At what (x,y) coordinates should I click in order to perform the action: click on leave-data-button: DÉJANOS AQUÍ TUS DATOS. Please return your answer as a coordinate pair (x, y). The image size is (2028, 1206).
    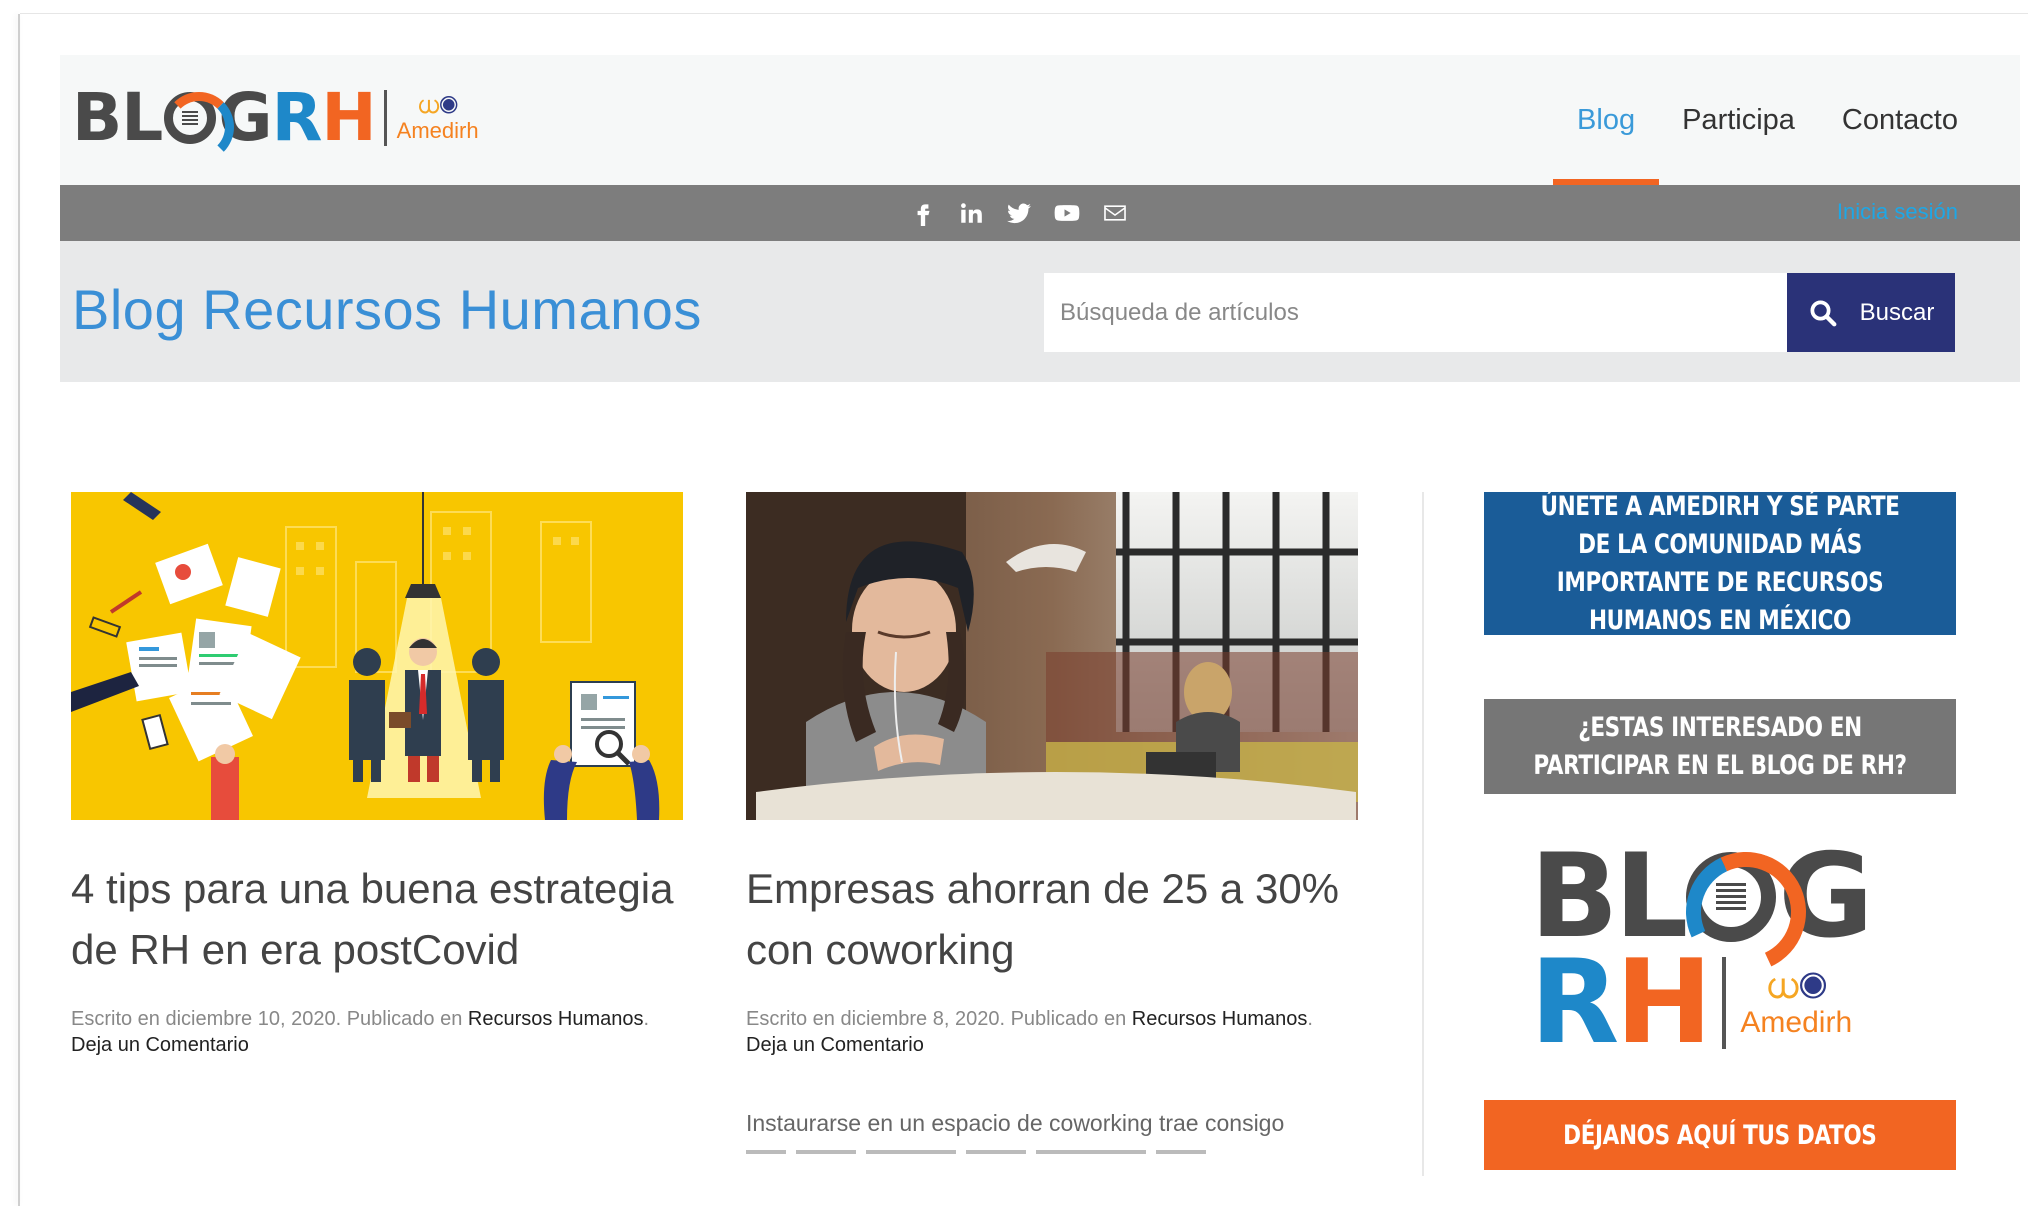
    Looking at the image, I should click on (1720, 1135).